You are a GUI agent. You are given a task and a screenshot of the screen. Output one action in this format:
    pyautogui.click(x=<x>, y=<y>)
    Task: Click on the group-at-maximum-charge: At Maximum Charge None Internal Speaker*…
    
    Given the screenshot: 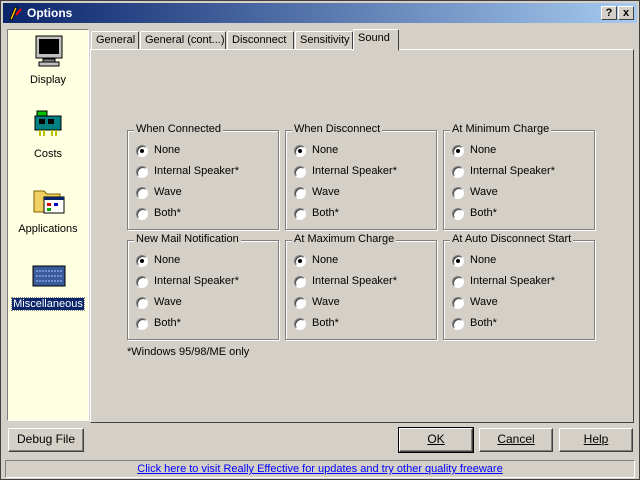 What is the action you would take?
    pyautogui.click(x=361, y=286)
    